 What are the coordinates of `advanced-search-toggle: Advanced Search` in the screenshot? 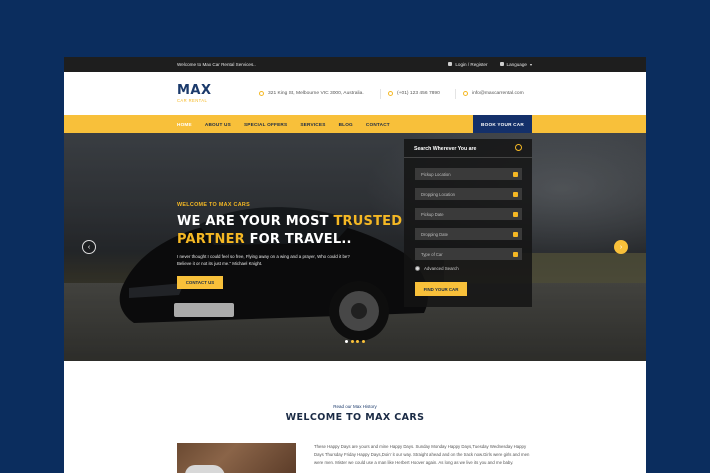 It's located at (437, 268).